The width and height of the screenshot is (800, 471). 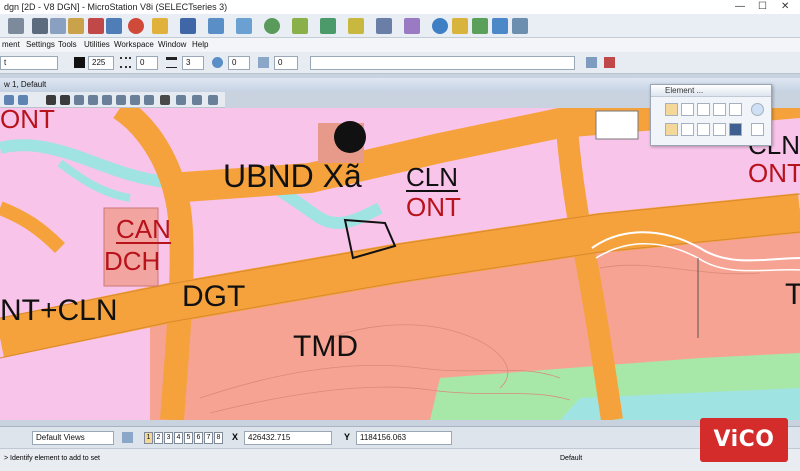 What do you see at coordinates (671, 109) in the screenshot?
I see `select-arrow-icon` at bounding box center [671, 109].